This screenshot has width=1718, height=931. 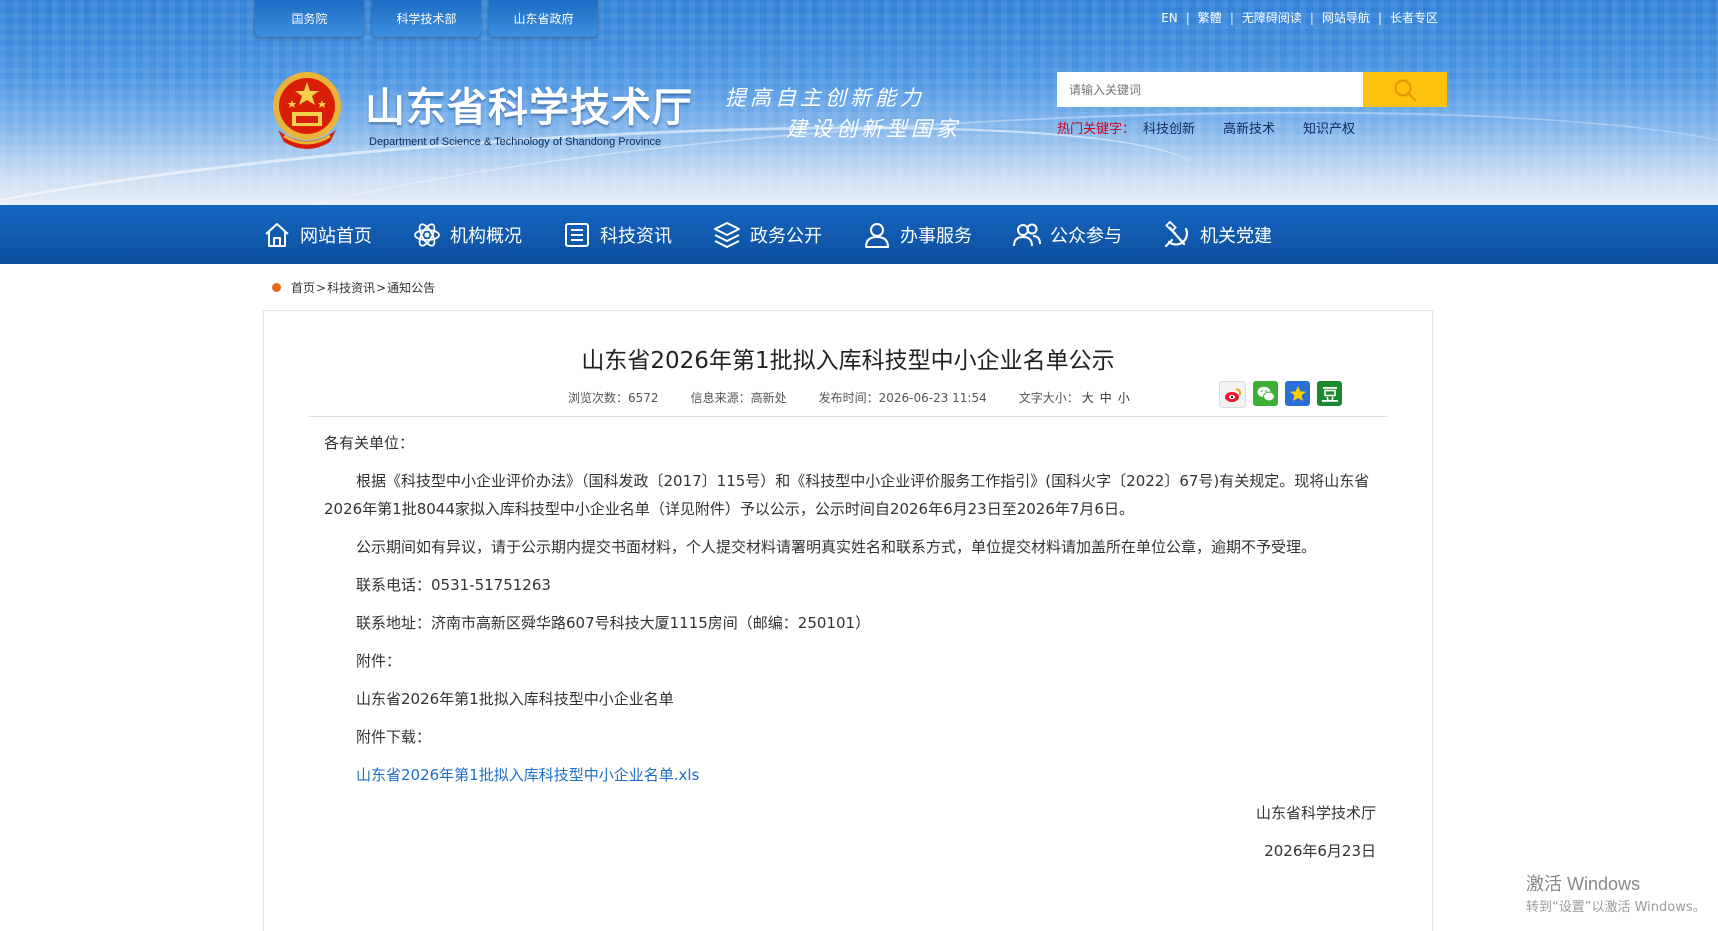 What do you see at coordinates (336, 236) in the screenshot?
I see `nav-label: 网站首页` at bounding box center [336, 236].